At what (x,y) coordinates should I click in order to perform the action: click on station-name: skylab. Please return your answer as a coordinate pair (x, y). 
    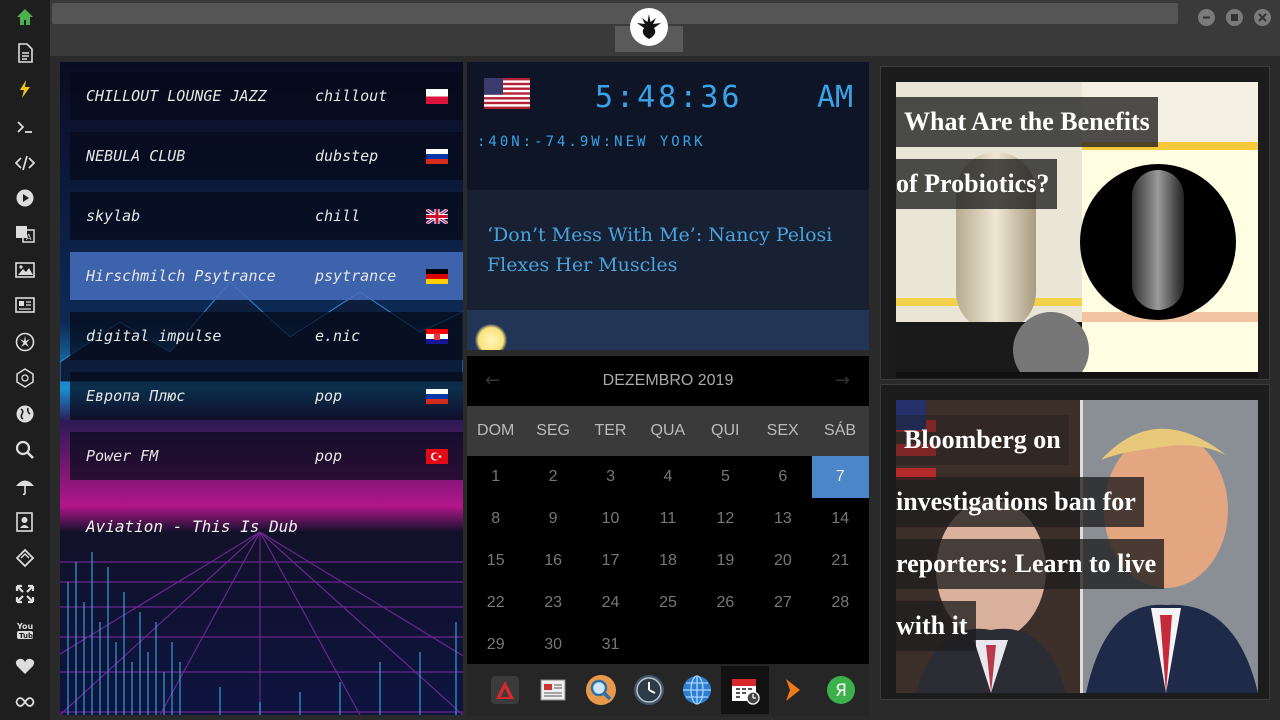
    Looking at the image, I should click on (113, 216).